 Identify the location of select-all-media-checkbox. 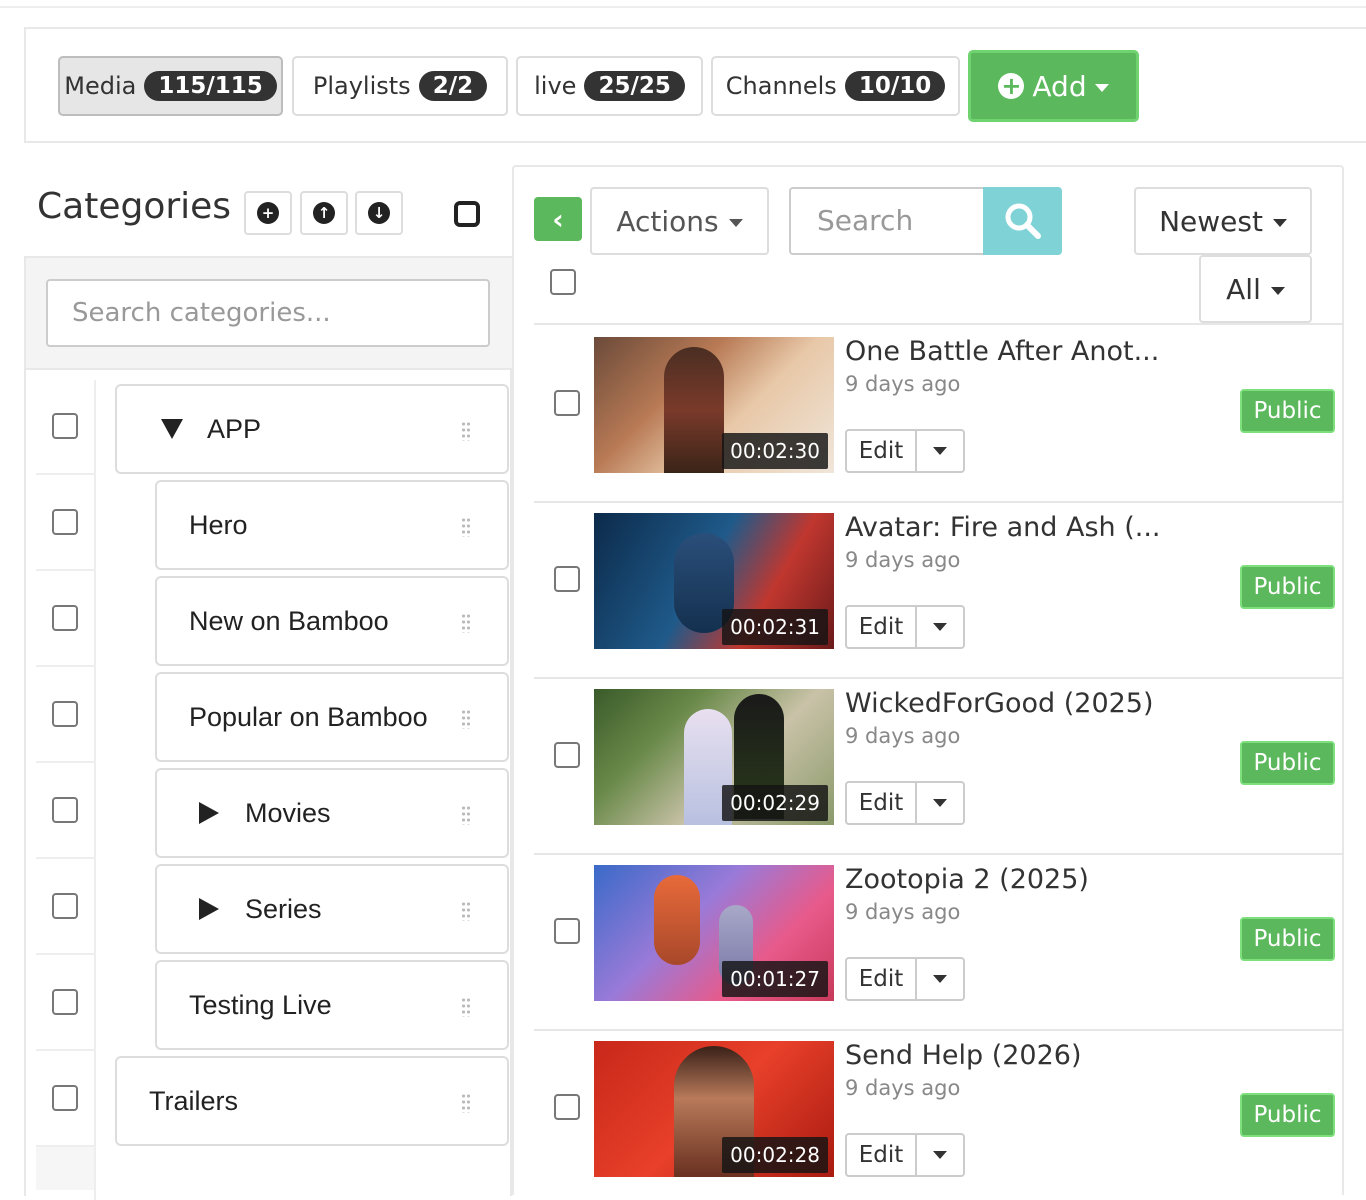
(563, 282).